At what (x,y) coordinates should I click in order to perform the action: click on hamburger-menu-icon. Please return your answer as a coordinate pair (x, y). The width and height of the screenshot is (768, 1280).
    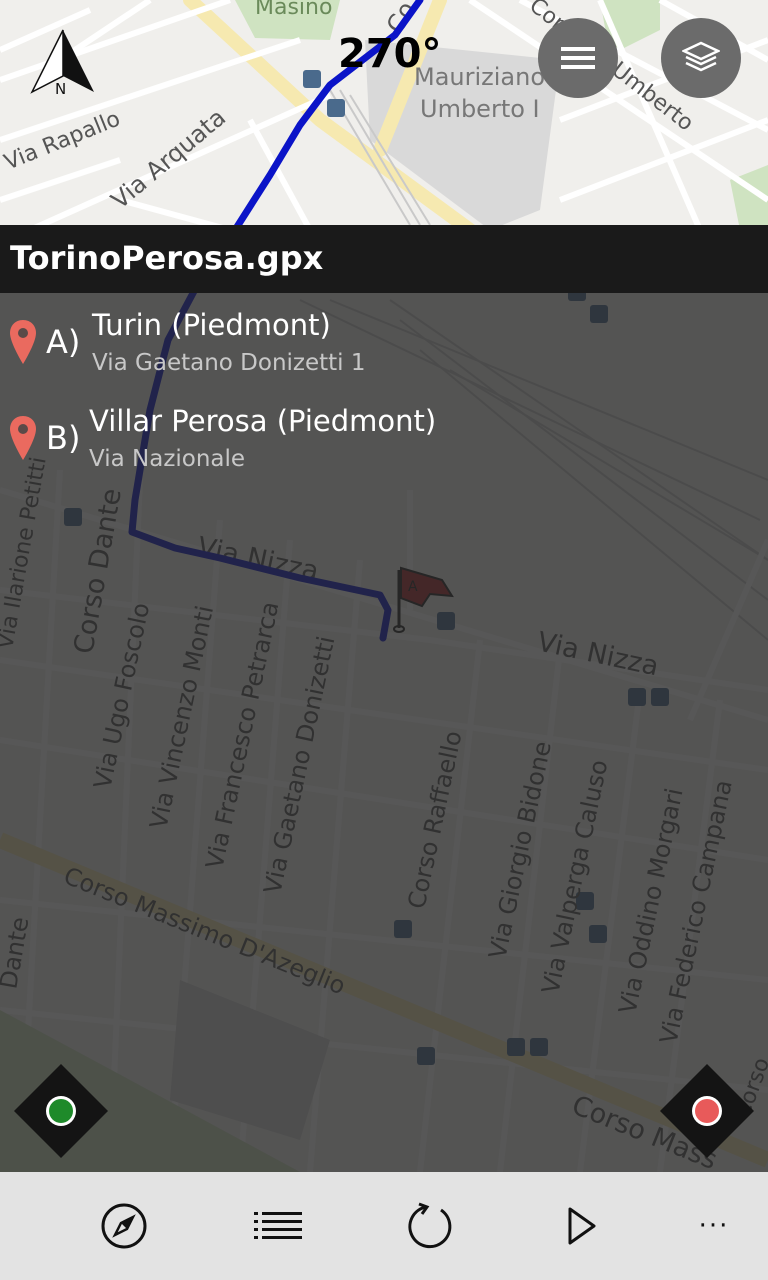
    Looking at the image, I should click on (578, 58).